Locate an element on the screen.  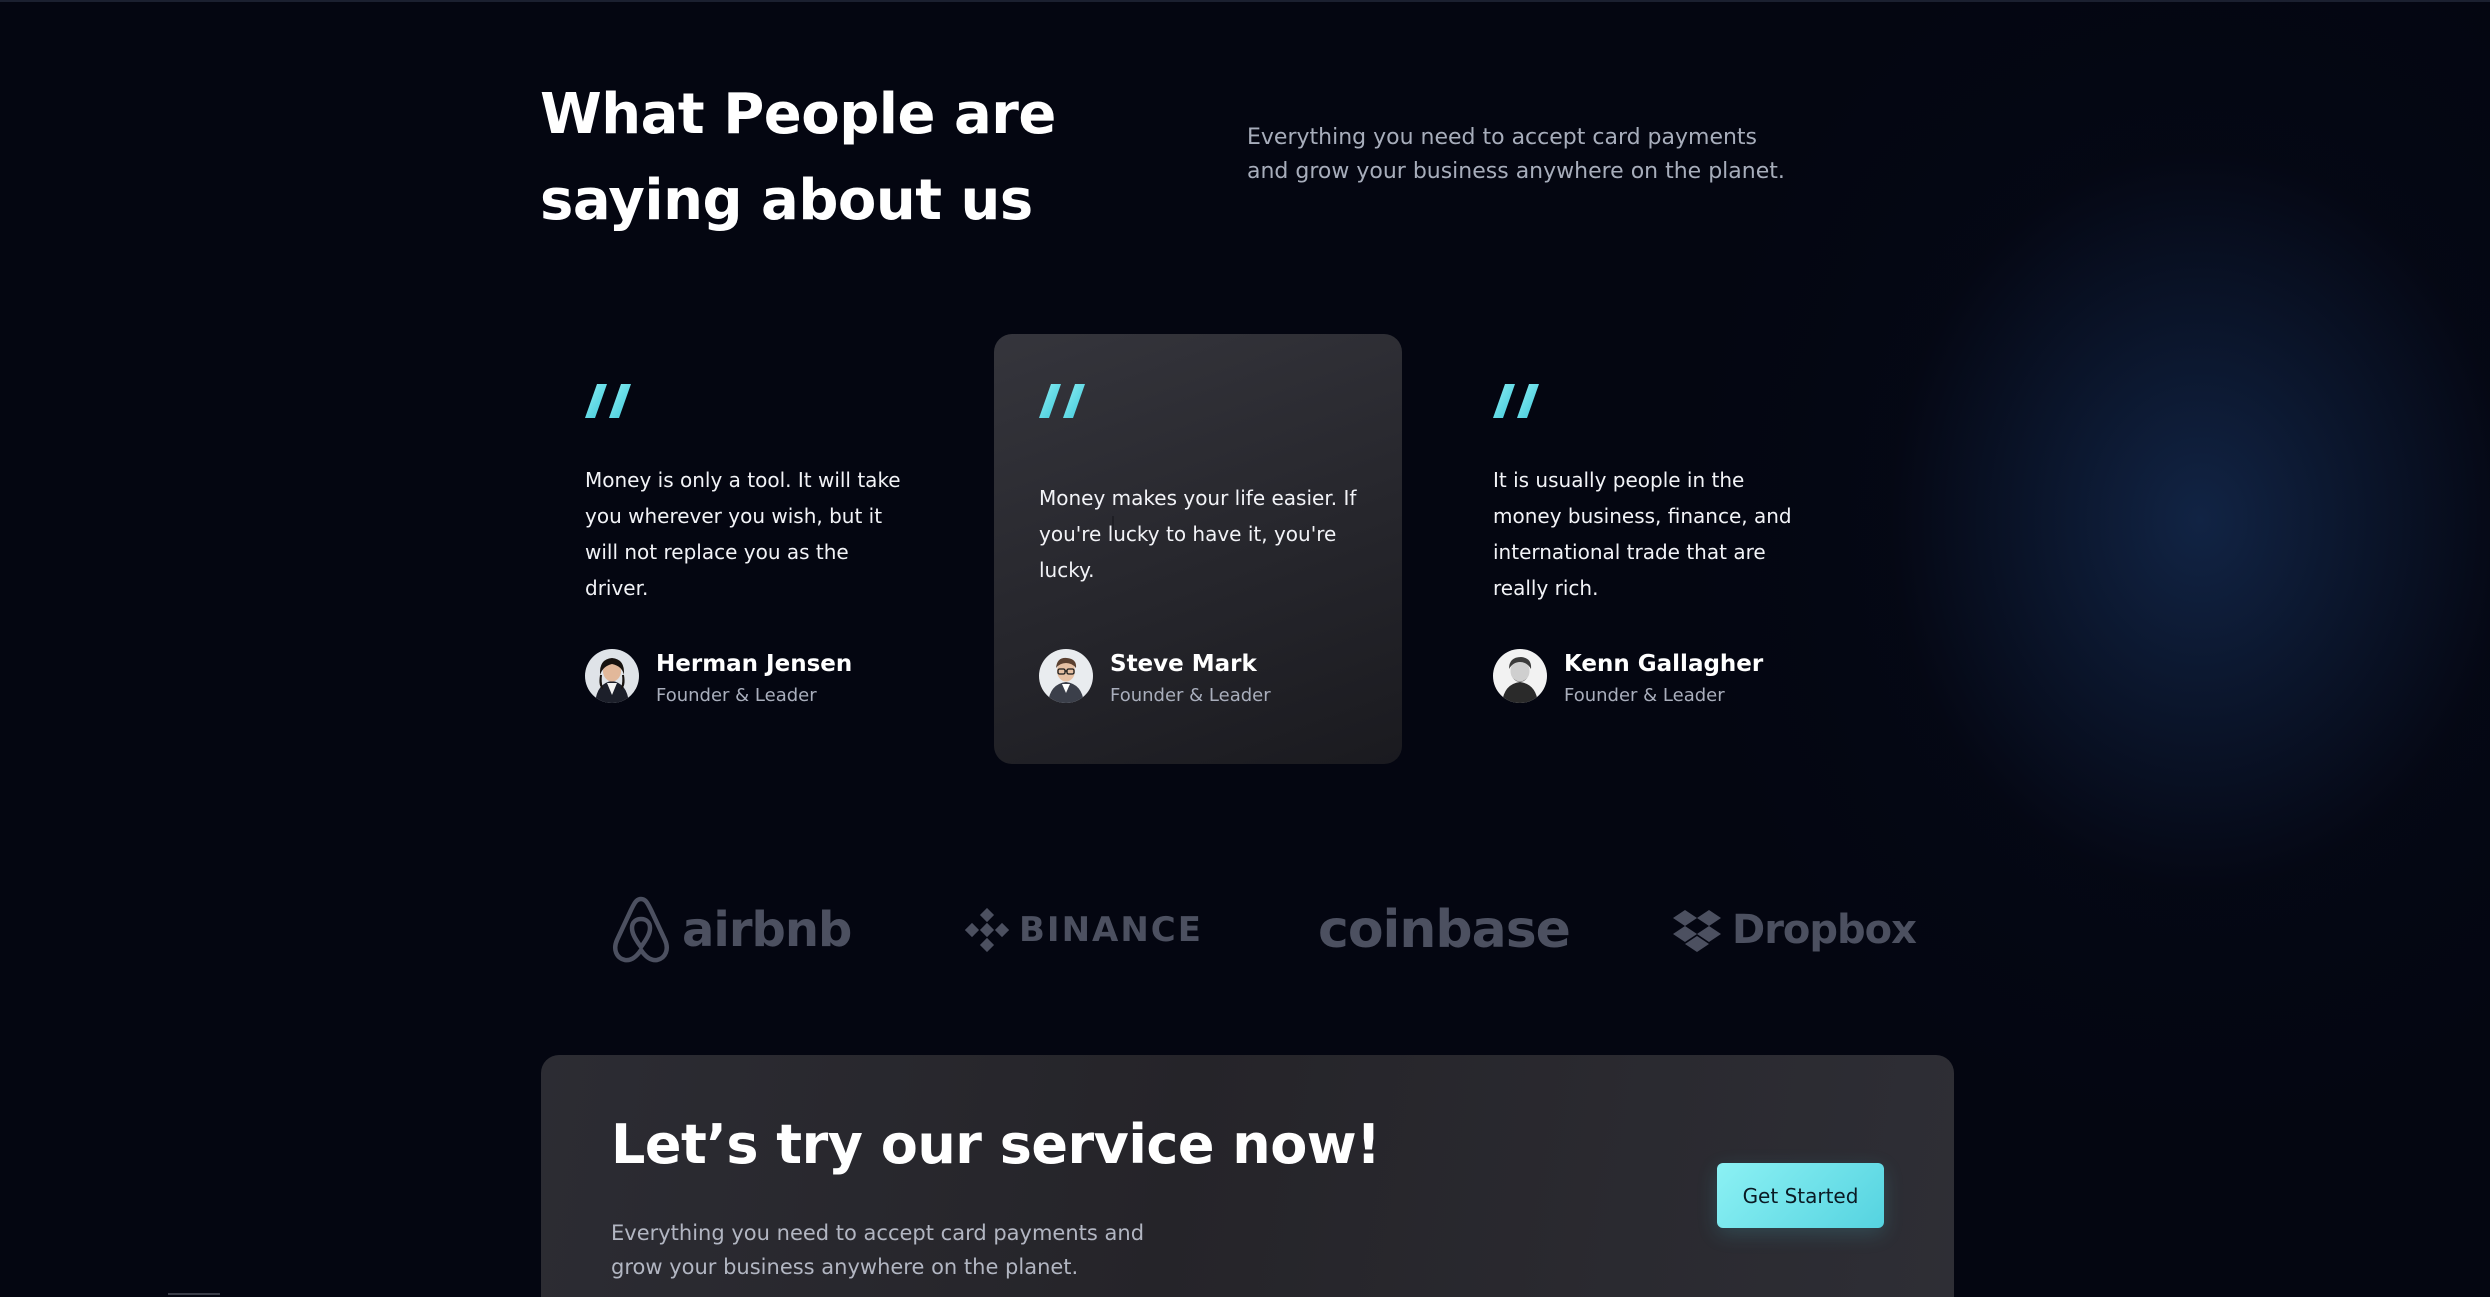
dropbox-logo-icon is located at coordinates (1697, 931).